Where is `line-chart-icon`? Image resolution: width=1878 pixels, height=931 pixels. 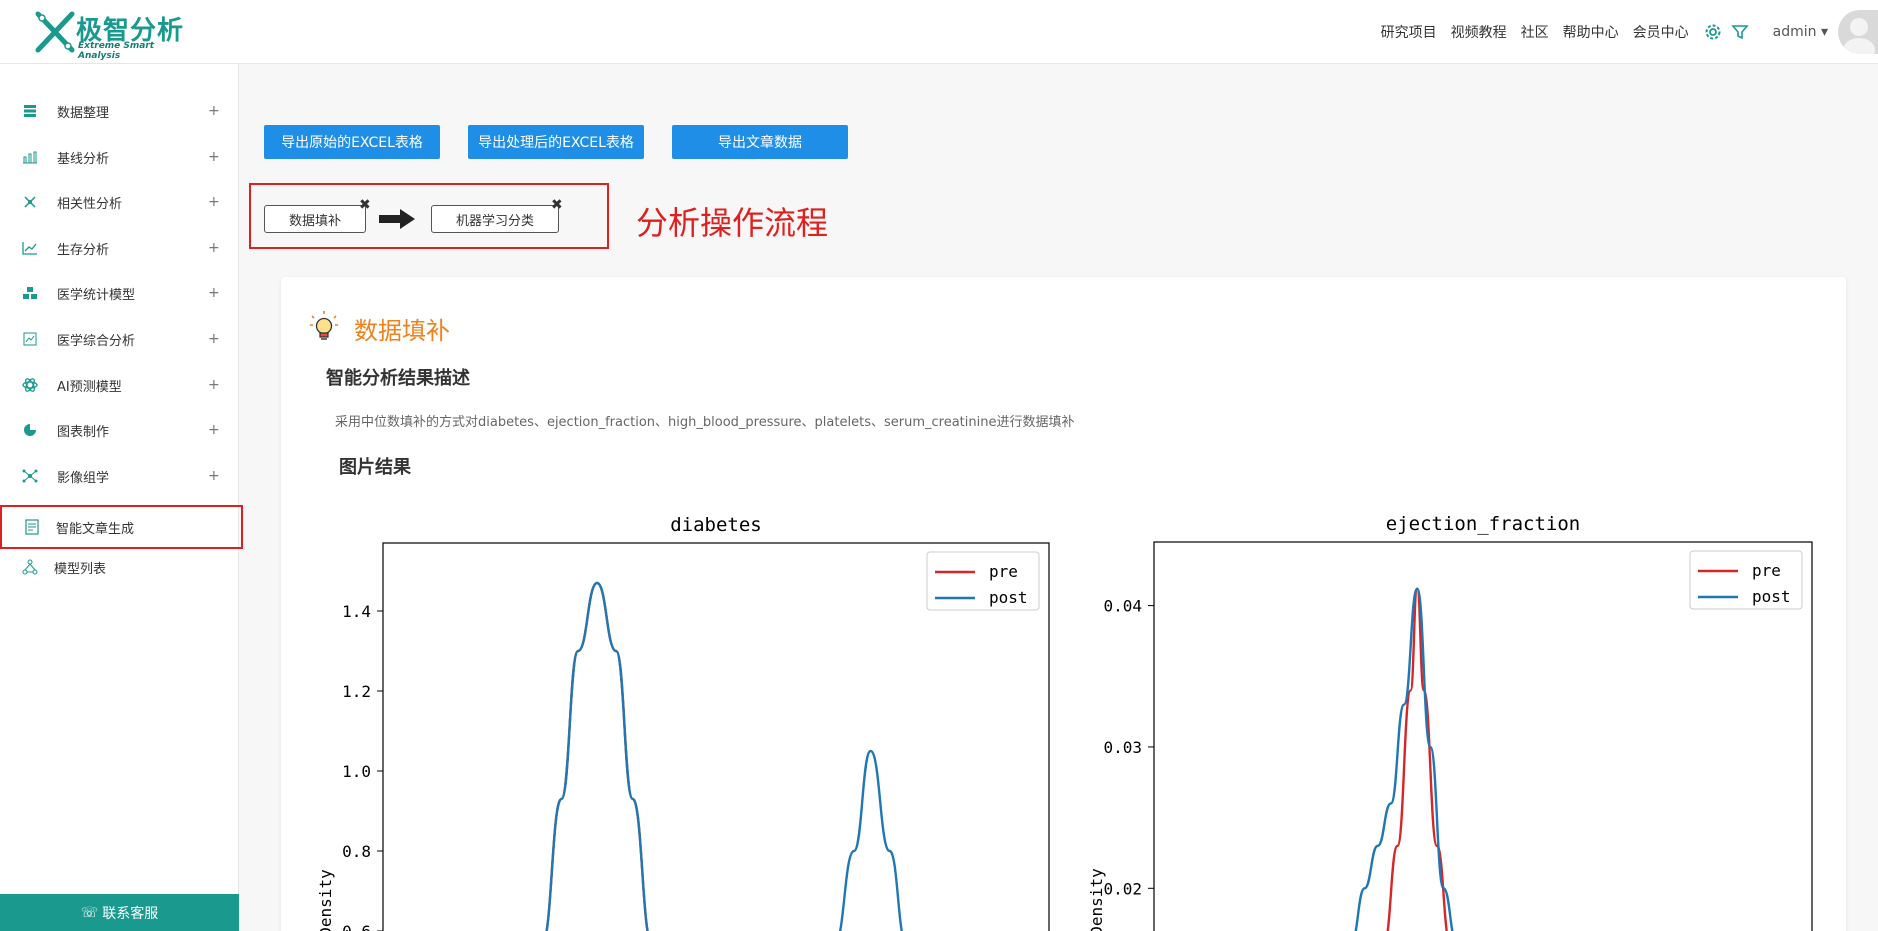 line-chart-icon is located at coordinates (30, 248).